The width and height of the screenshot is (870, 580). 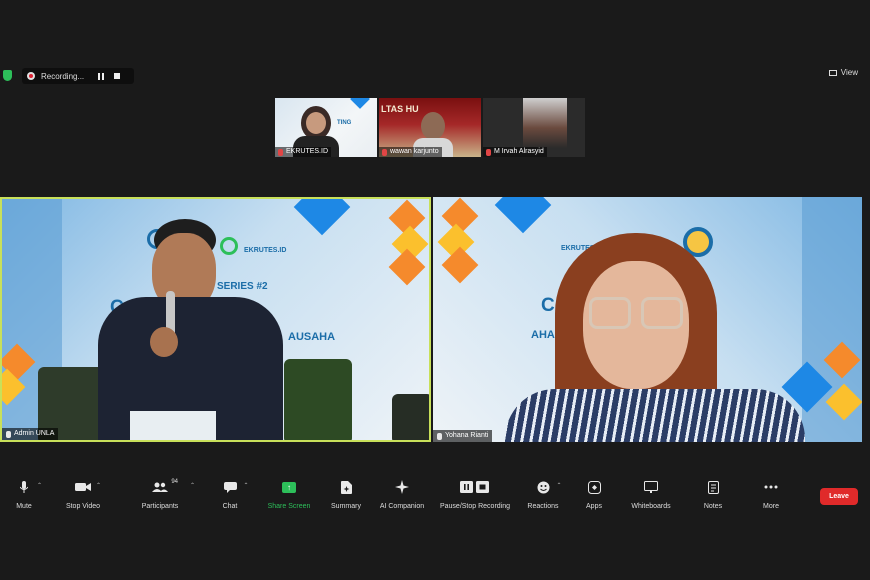 I want to click on participant-thumbnail: LTAS HU wawan karjunto, so click(x=430, y=127).